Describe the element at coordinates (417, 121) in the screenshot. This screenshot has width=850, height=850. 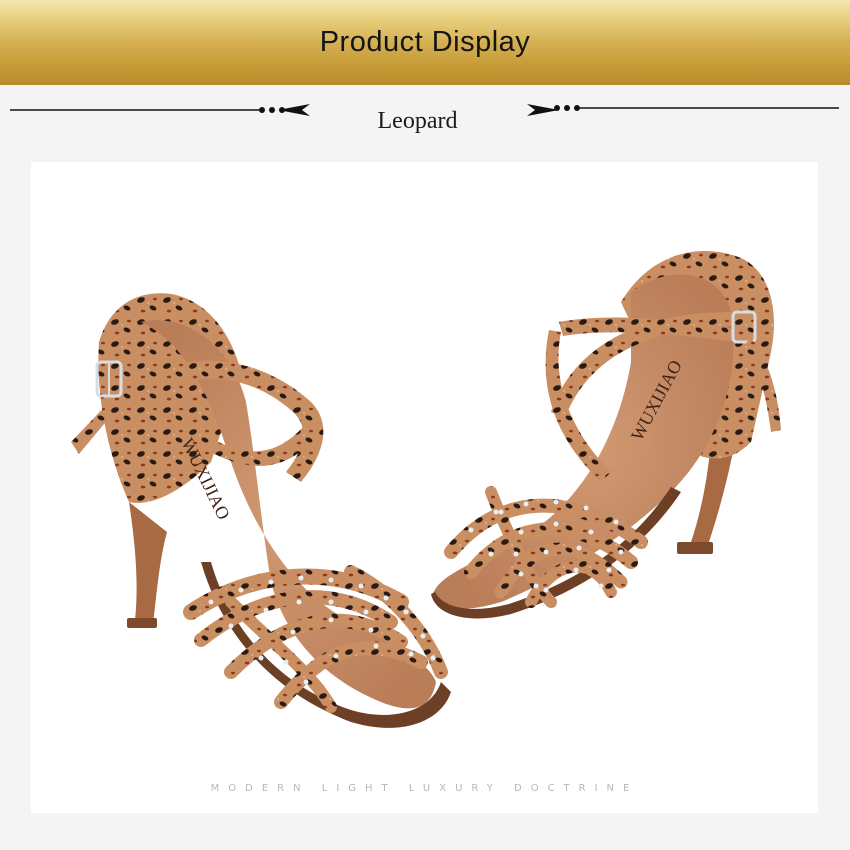
I see `color-variant-label: Leopard` at that location.